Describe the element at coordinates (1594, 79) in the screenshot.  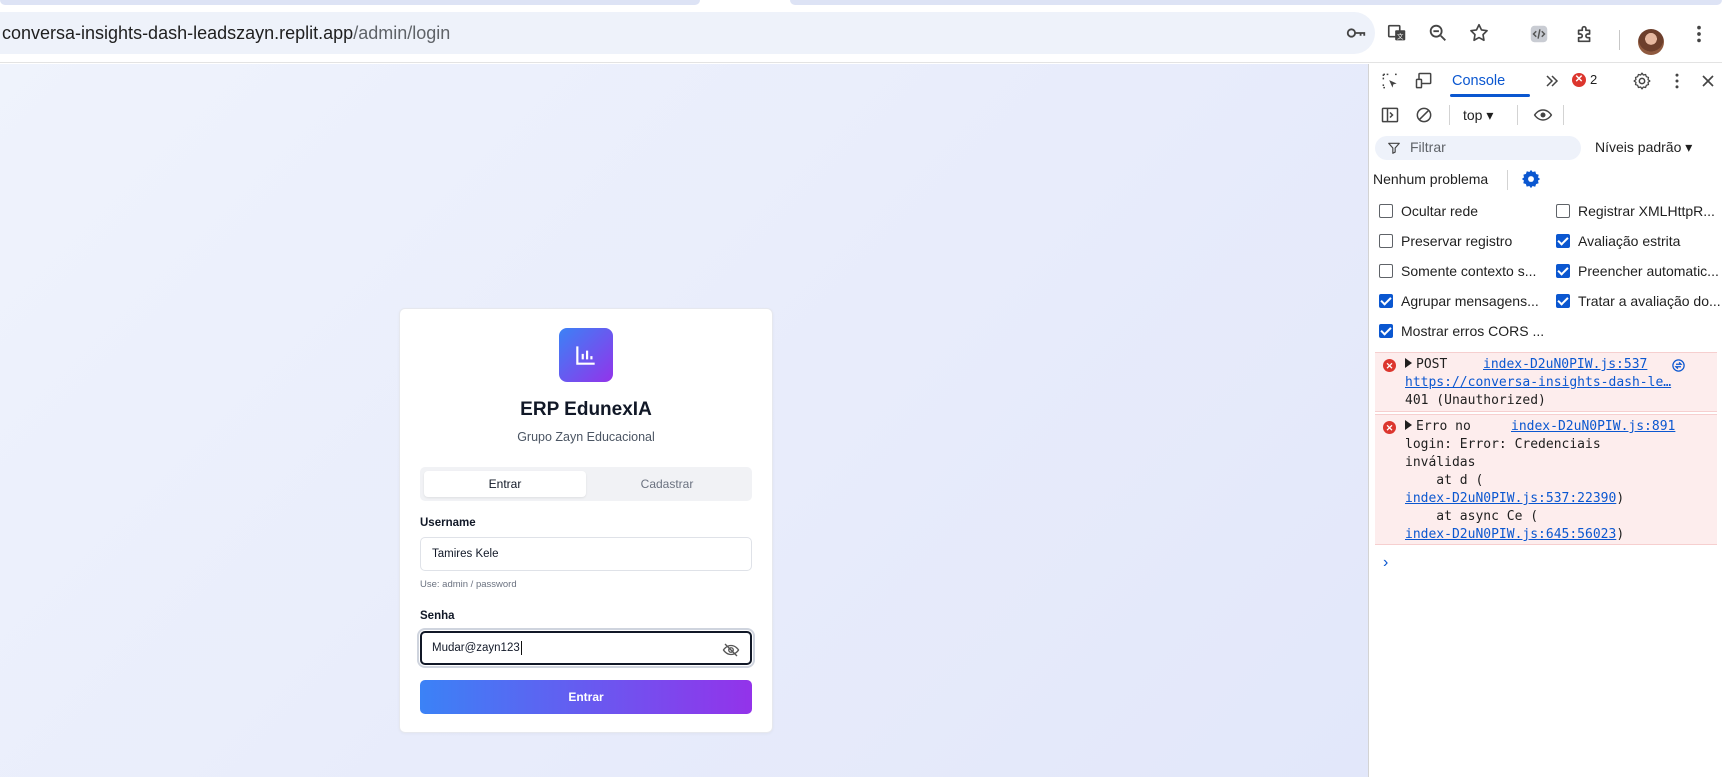
I see `error-count: 2` at that location.